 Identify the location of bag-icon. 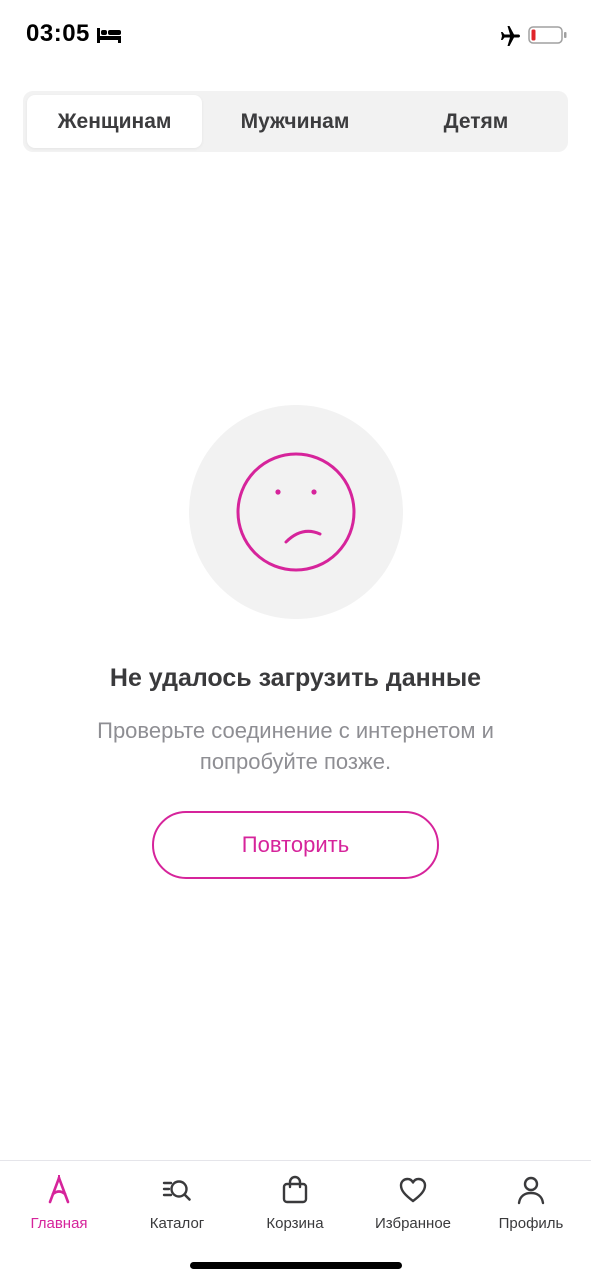
(295, 1189).